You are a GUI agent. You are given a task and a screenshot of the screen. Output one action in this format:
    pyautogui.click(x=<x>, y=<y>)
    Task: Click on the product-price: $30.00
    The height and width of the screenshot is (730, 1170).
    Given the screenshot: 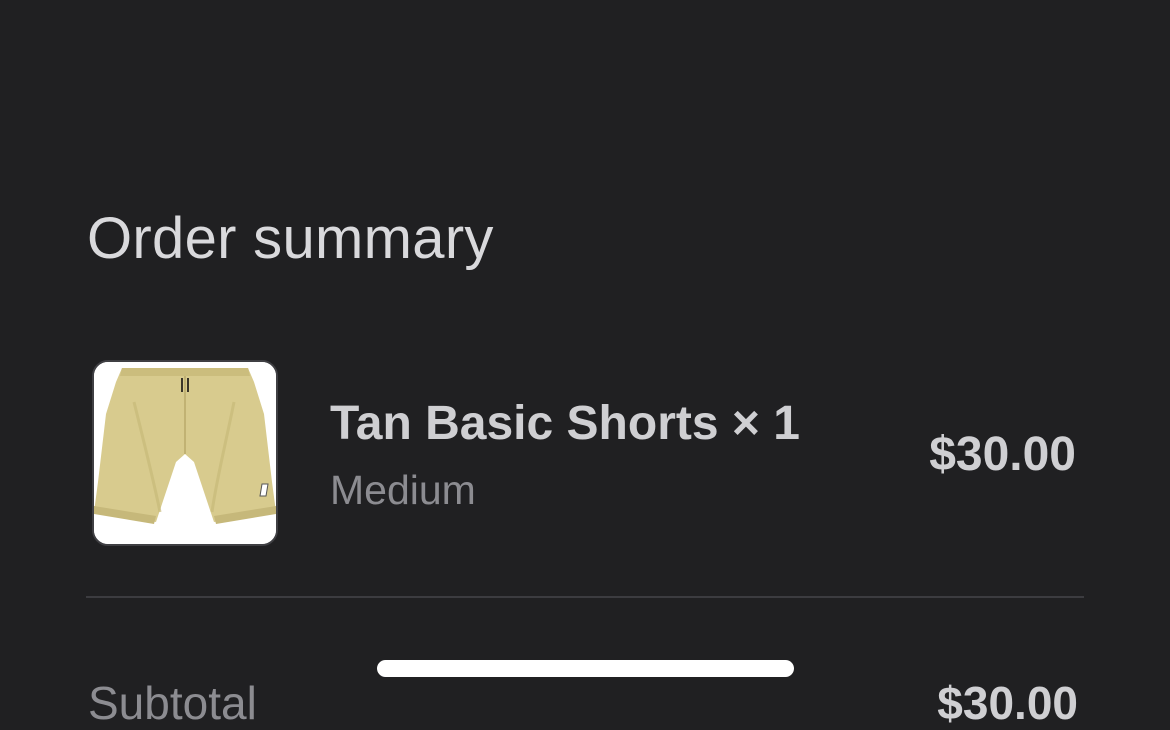 What is the action you would take?
    pyautogui.click(x=1002, y=454)
    